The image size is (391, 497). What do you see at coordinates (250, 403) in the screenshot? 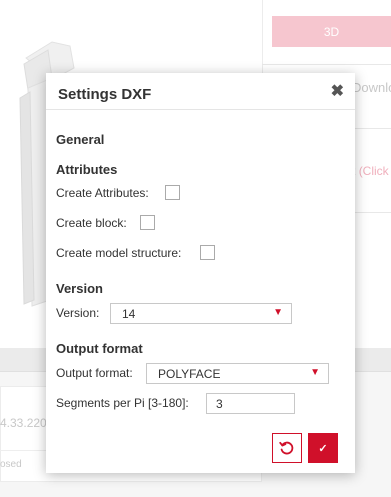
I see `segments-input: 3` at bounding box center [250, 403].